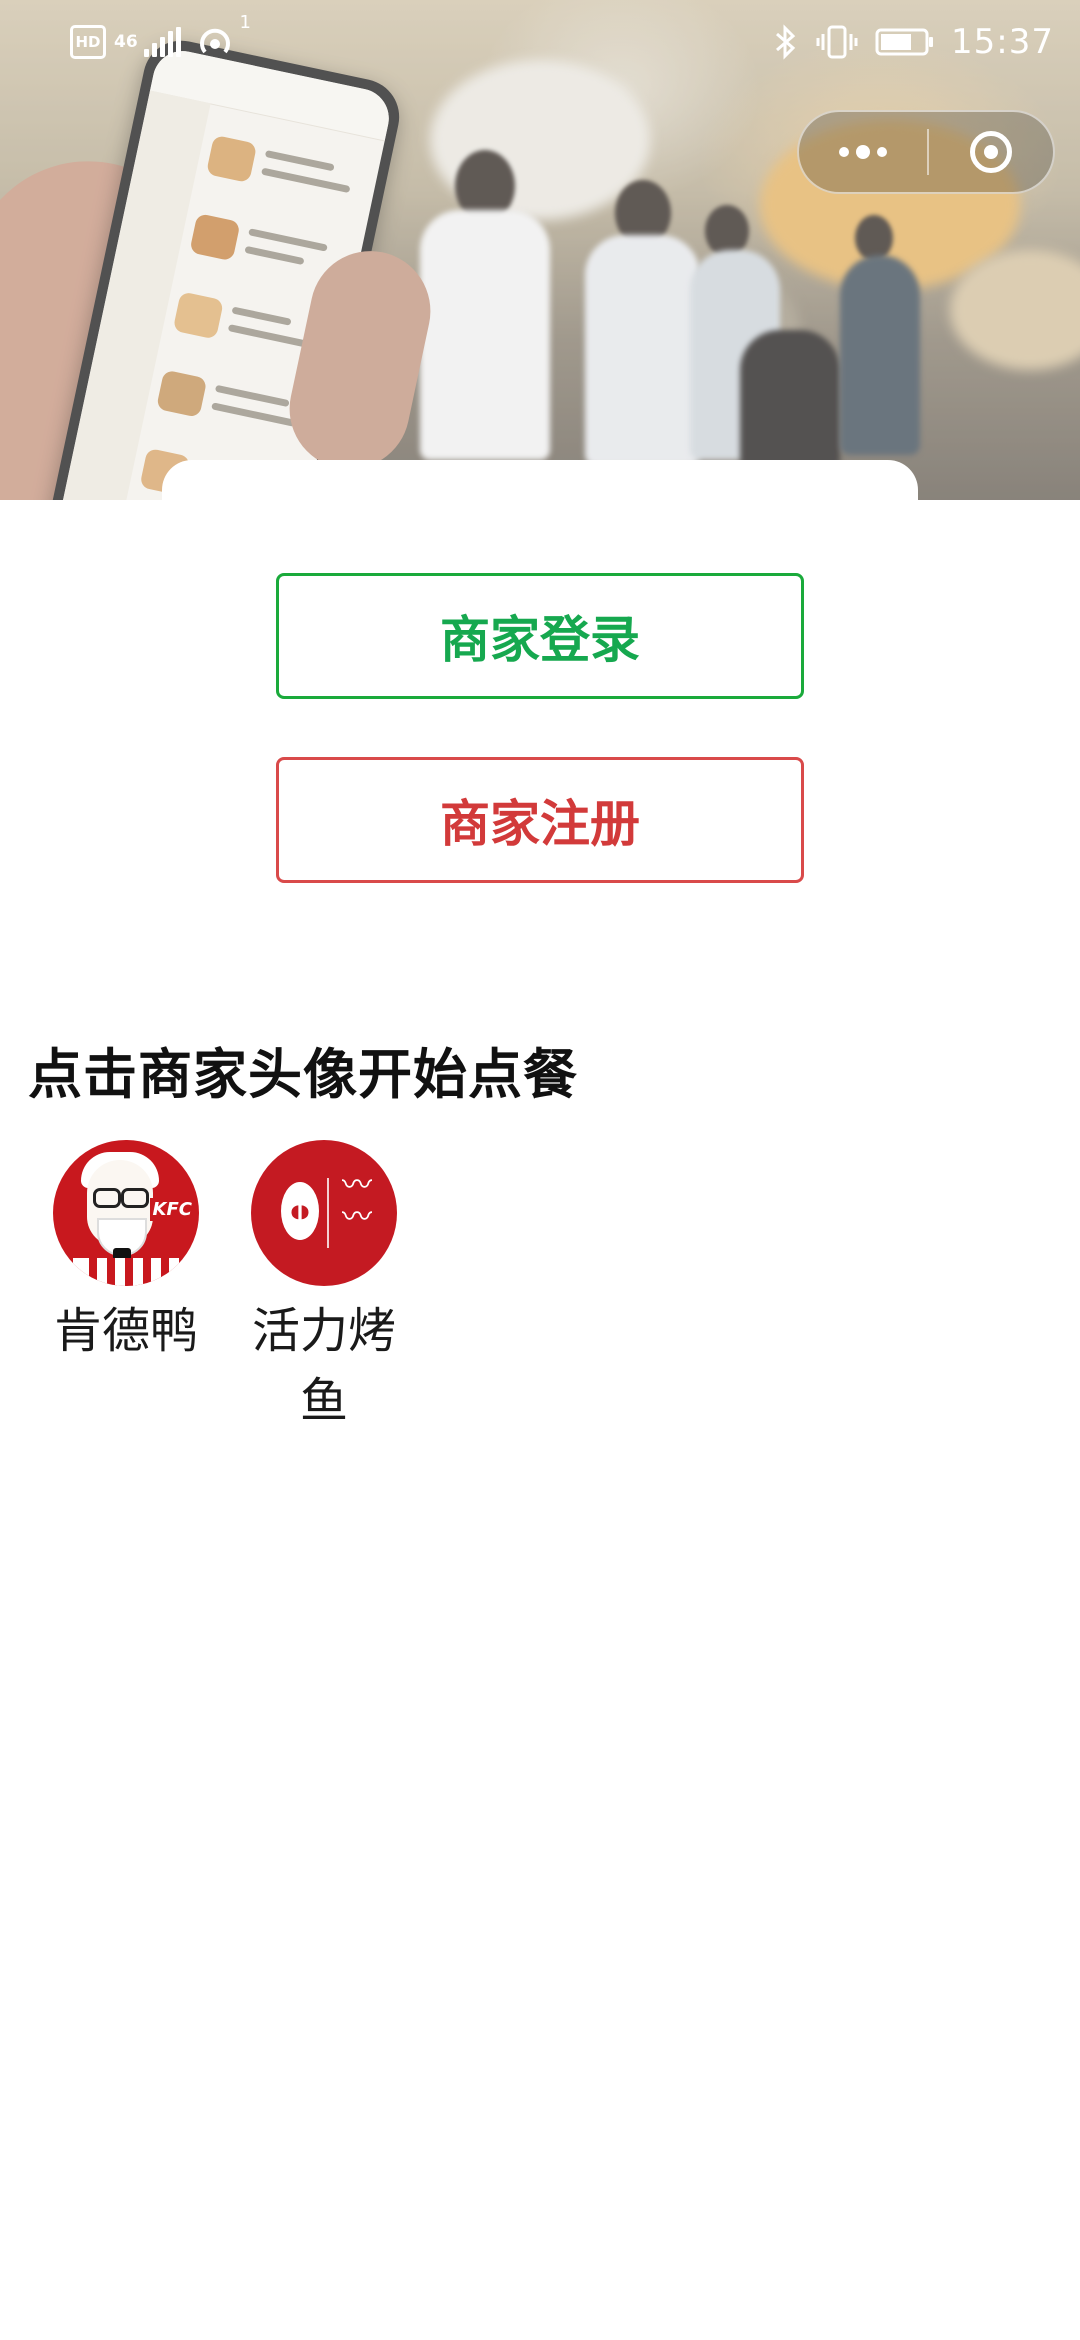  I want to click on content-card-top, so click(540, 500).